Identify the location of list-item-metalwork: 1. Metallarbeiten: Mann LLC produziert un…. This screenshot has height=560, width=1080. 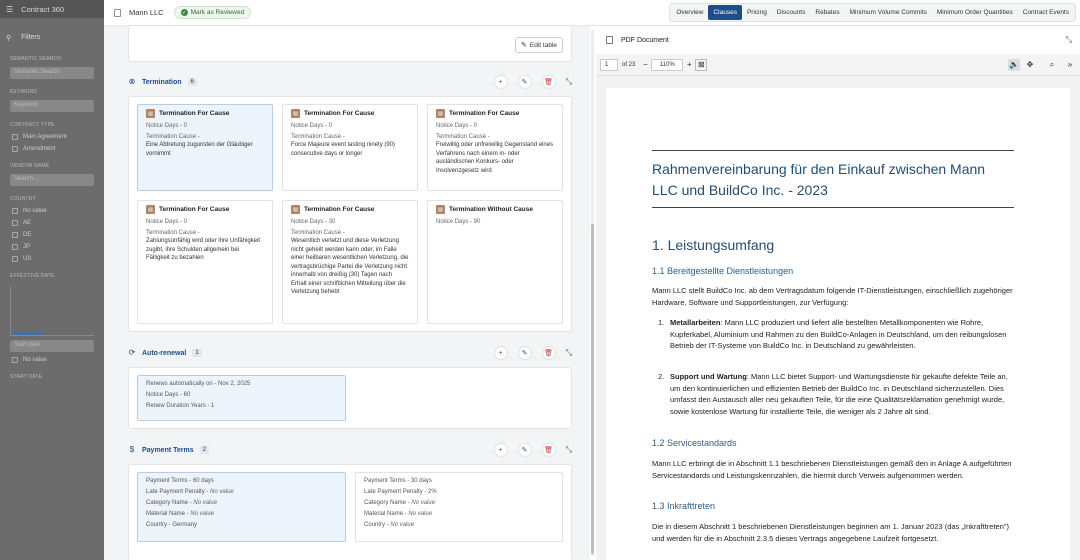
(832, 334).